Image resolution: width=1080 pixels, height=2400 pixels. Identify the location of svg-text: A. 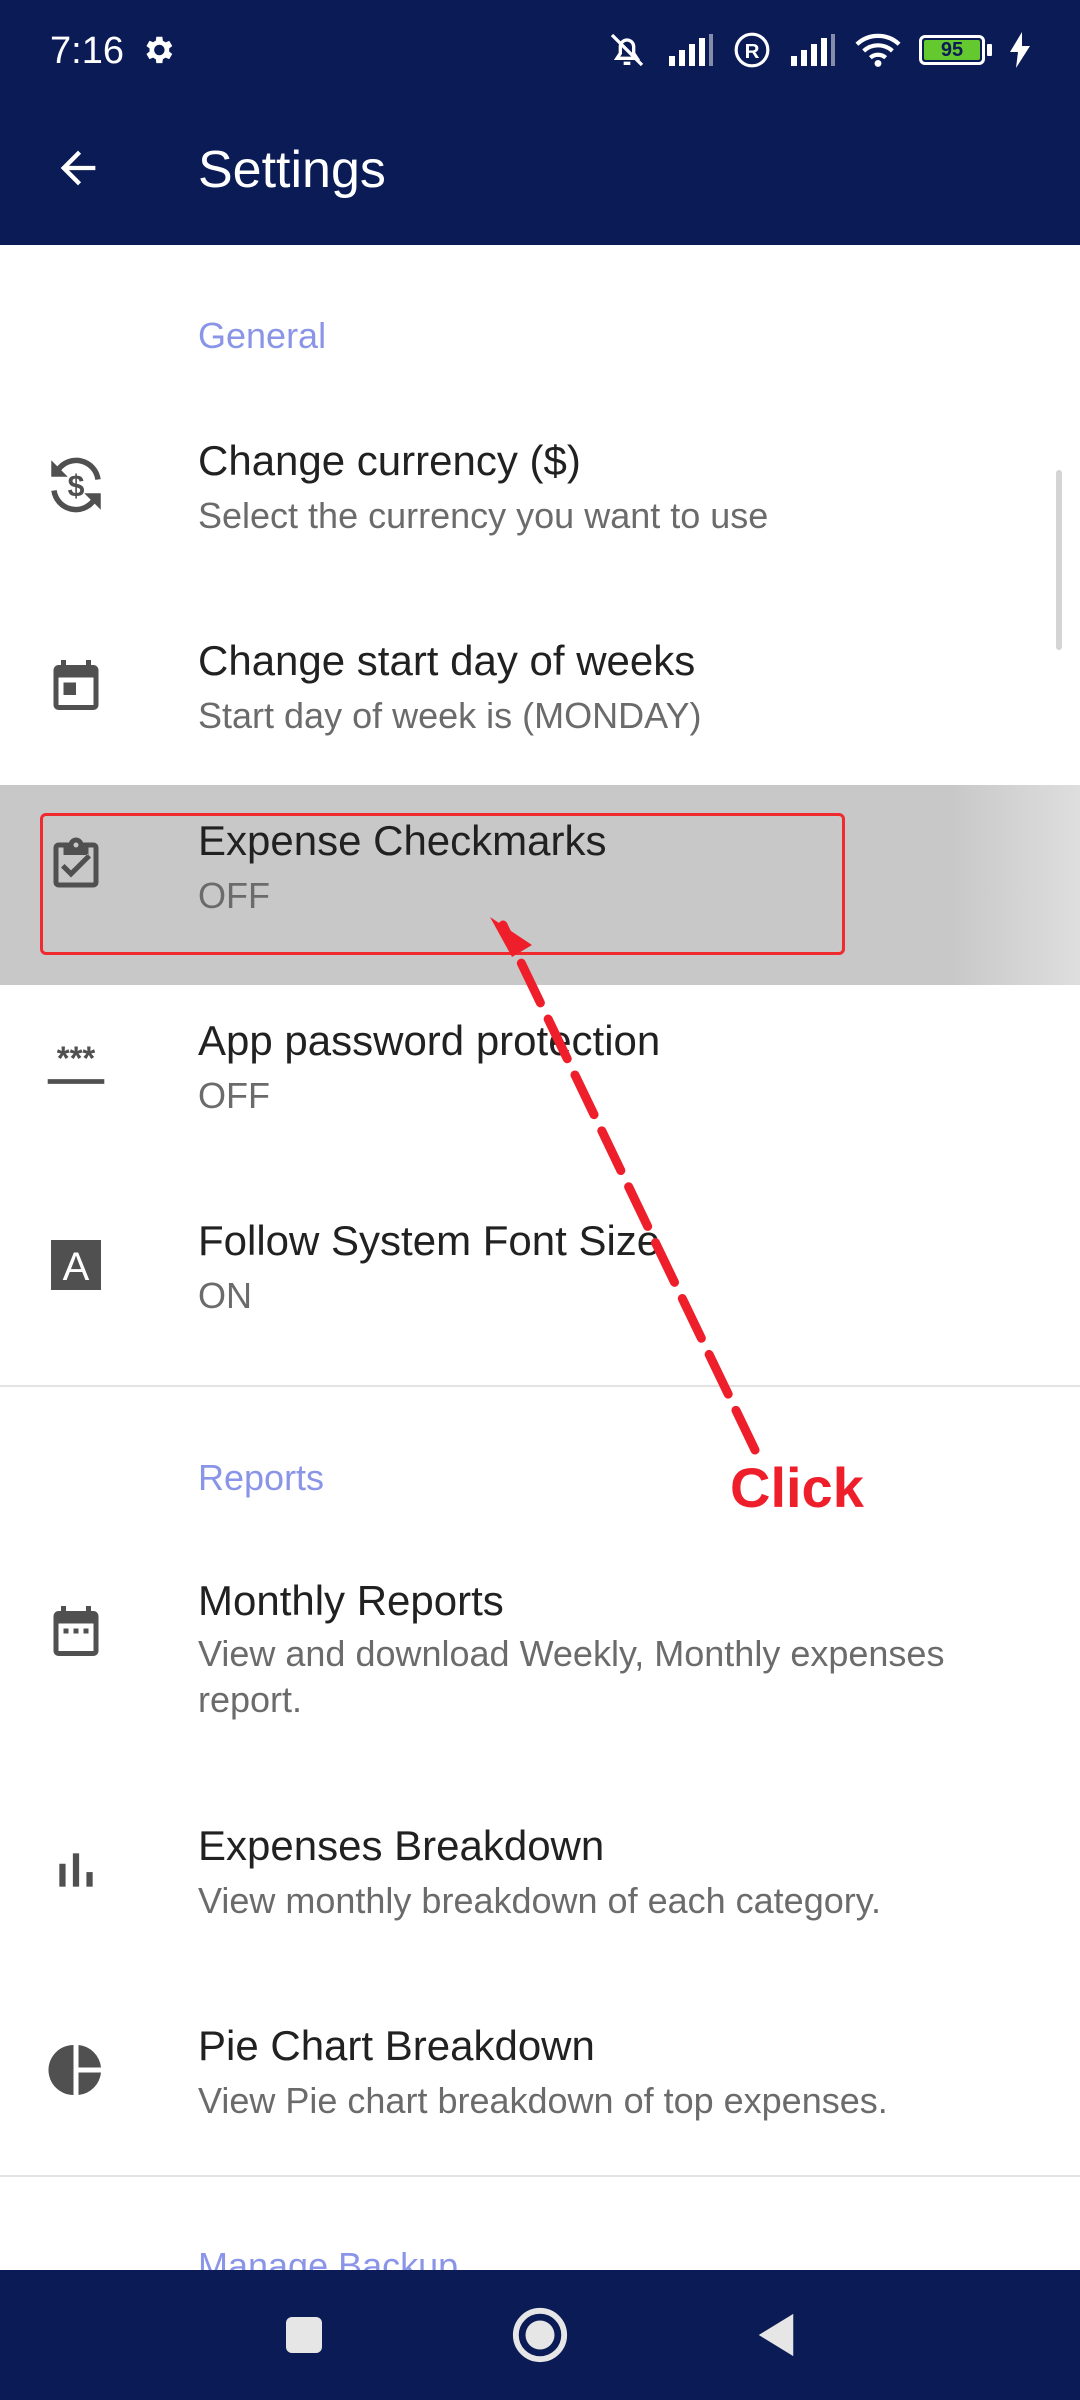
(76, 1267).